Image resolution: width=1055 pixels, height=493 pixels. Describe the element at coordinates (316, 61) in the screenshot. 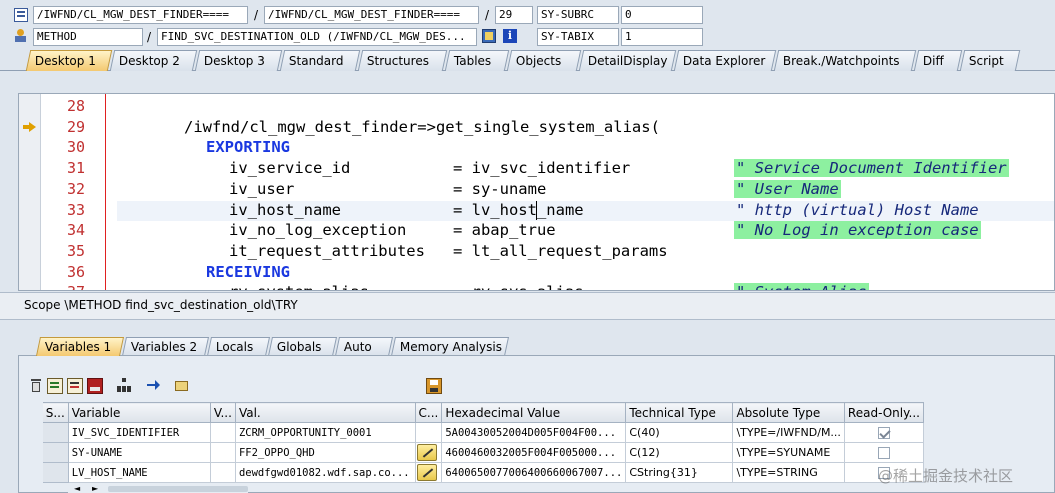

I see `desktop-tab-label: Standard` at that location.